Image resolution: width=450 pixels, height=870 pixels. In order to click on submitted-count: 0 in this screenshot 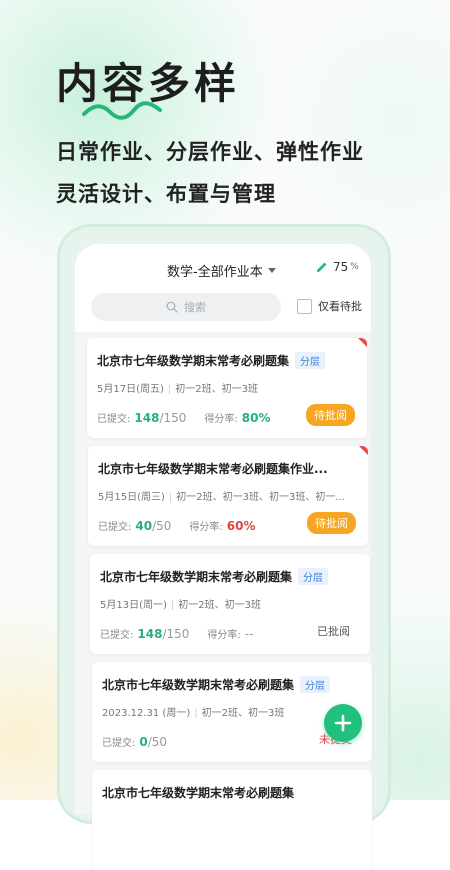, I will do `click(143, 742)`.